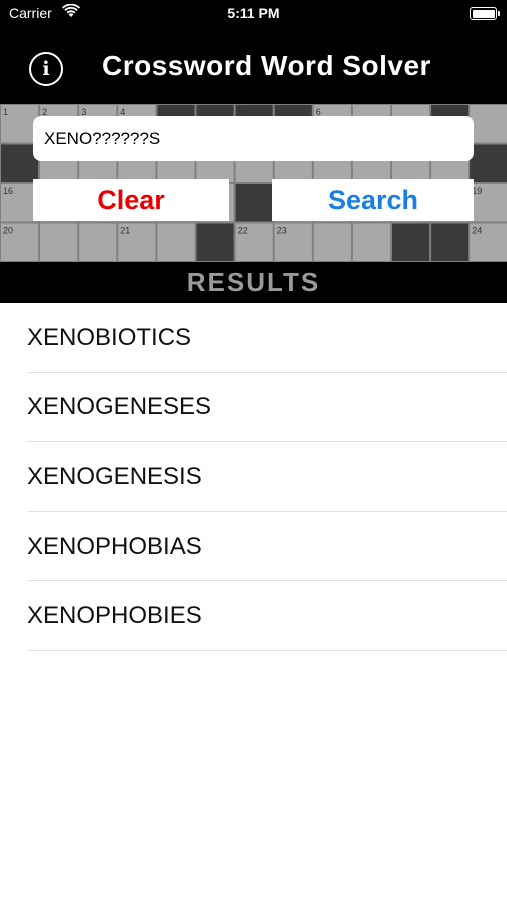  What do you see at coordinates (253, 138) in the screenshot?
I see `search-input` at bounding box center [253, 138].